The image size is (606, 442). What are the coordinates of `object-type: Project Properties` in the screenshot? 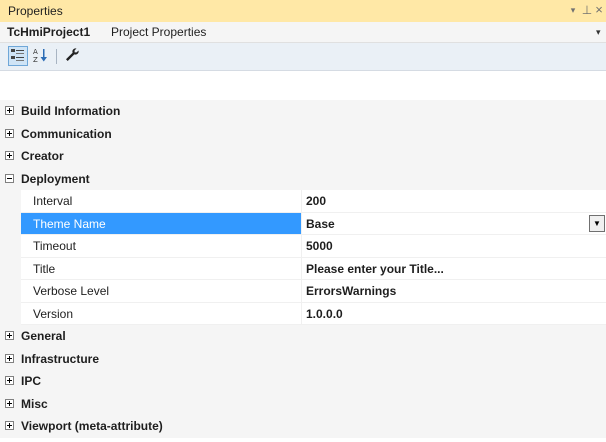 It's located at (159, 32).